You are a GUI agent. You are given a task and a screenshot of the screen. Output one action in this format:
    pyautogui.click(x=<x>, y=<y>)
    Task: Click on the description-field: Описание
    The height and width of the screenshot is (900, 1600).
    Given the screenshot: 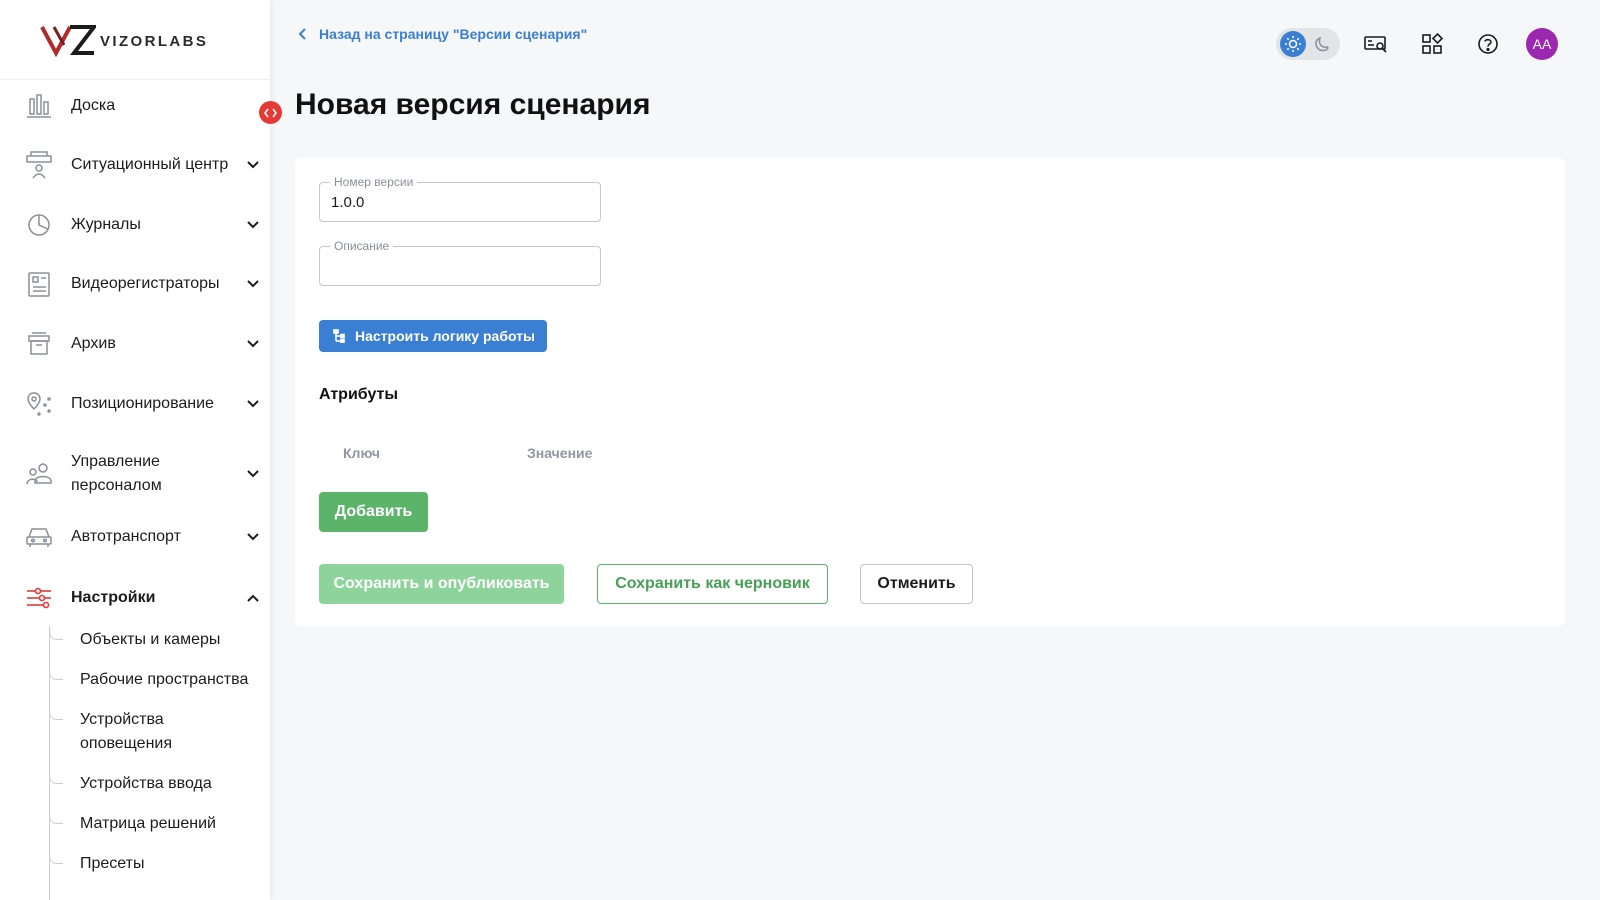 What is the action you would take?
    pyautogui.click(x=460, y=262)
    